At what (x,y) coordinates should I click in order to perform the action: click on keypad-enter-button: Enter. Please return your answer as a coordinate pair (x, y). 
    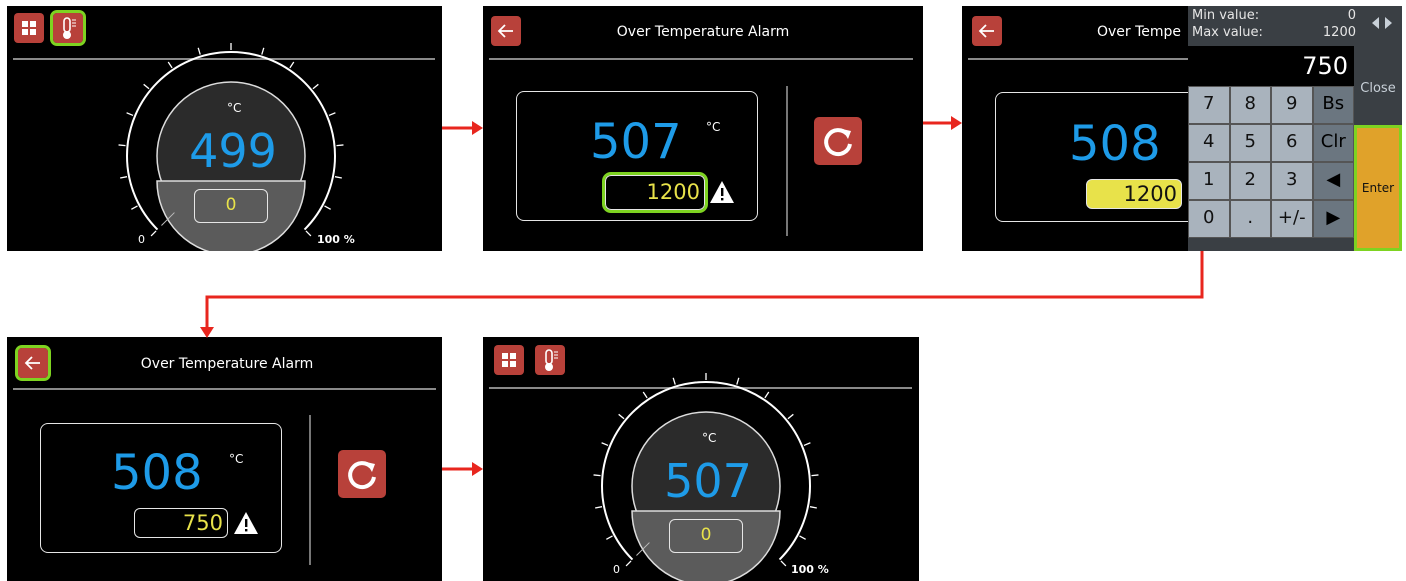
    Looking at the image, I should click on (1378, 188).